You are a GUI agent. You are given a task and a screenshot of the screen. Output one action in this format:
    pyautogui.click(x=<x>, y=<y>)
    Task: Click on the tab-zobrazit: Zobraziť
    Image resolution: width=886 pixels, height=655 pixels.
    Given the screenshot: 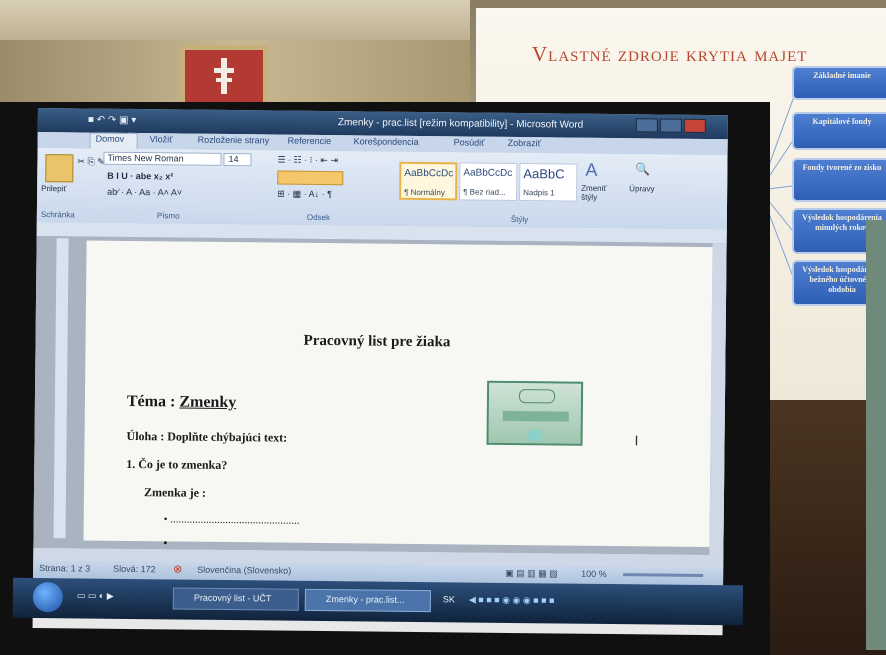 What is the action you would take?
    pyautogui.click(x=524, y=143)
    